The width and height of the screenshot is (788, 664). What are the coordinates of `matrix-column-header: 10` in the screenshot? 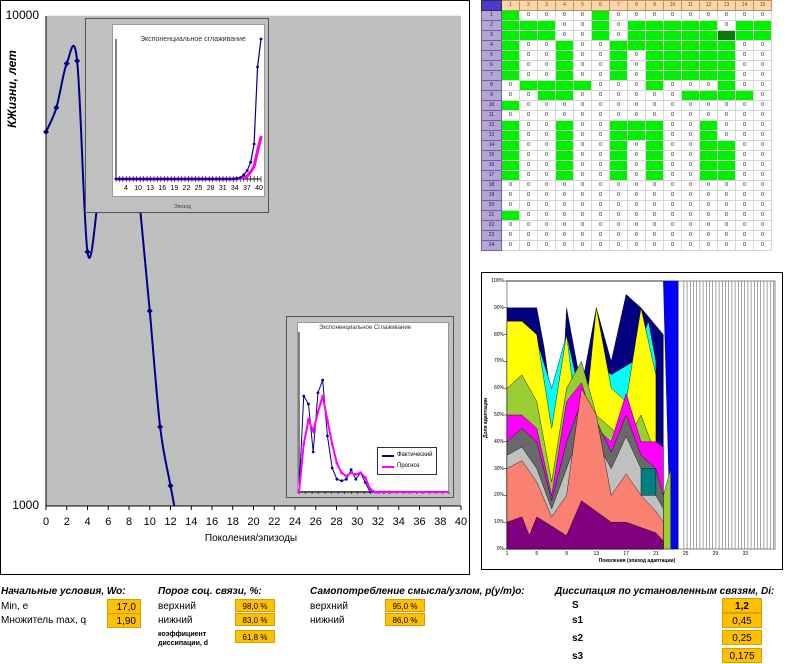 It's located at (672, 5).